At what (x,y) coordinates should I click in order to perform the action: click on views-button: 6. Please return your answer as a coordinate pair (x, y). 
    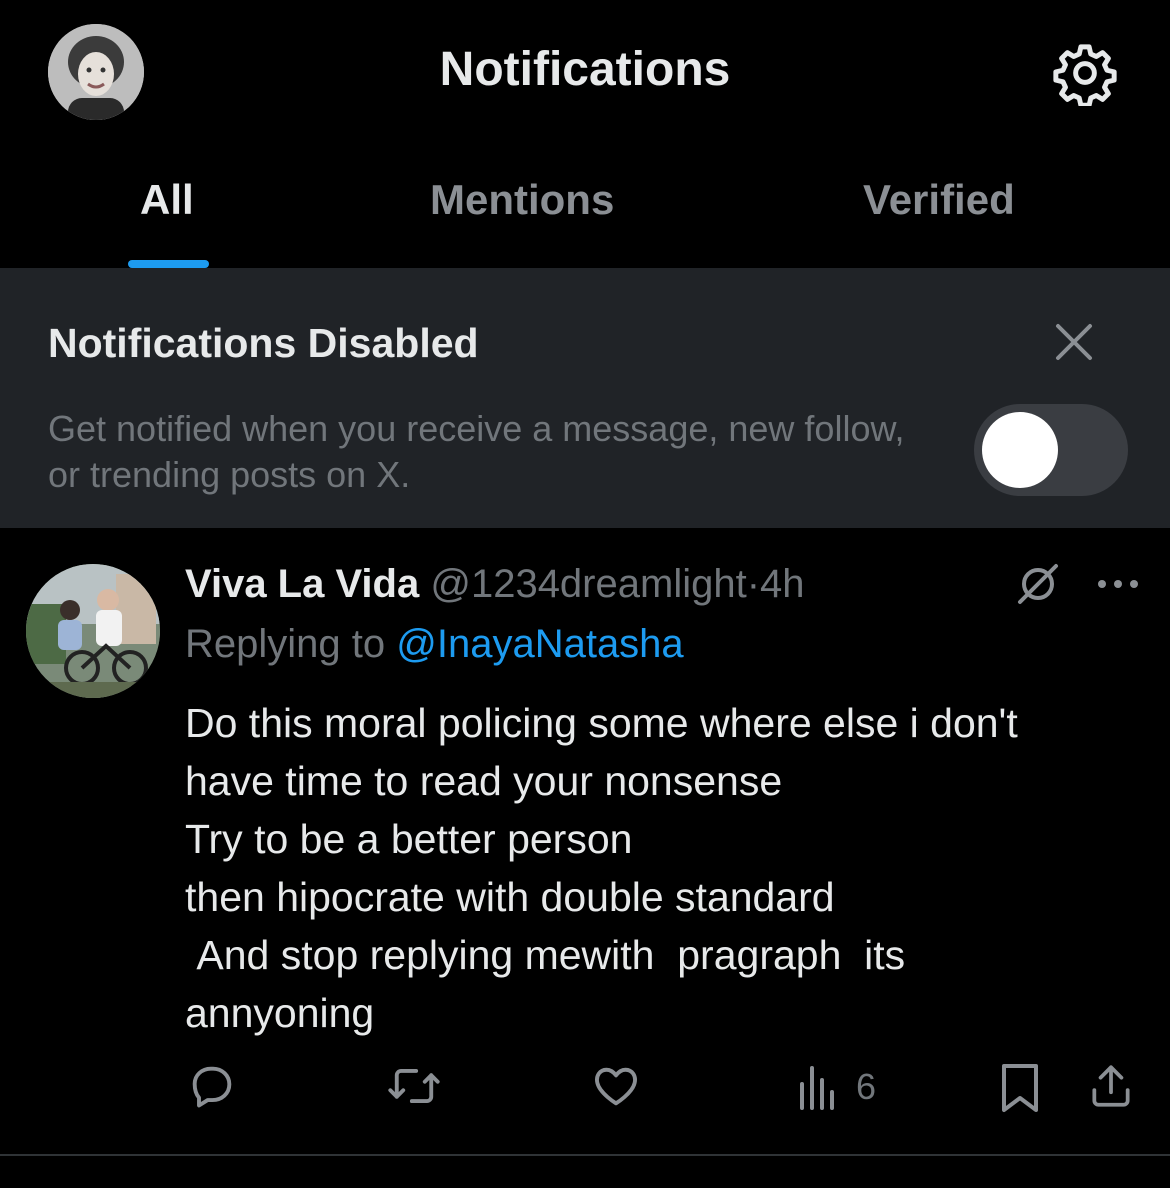
    Looking at the image, I should click on (836, 1088).